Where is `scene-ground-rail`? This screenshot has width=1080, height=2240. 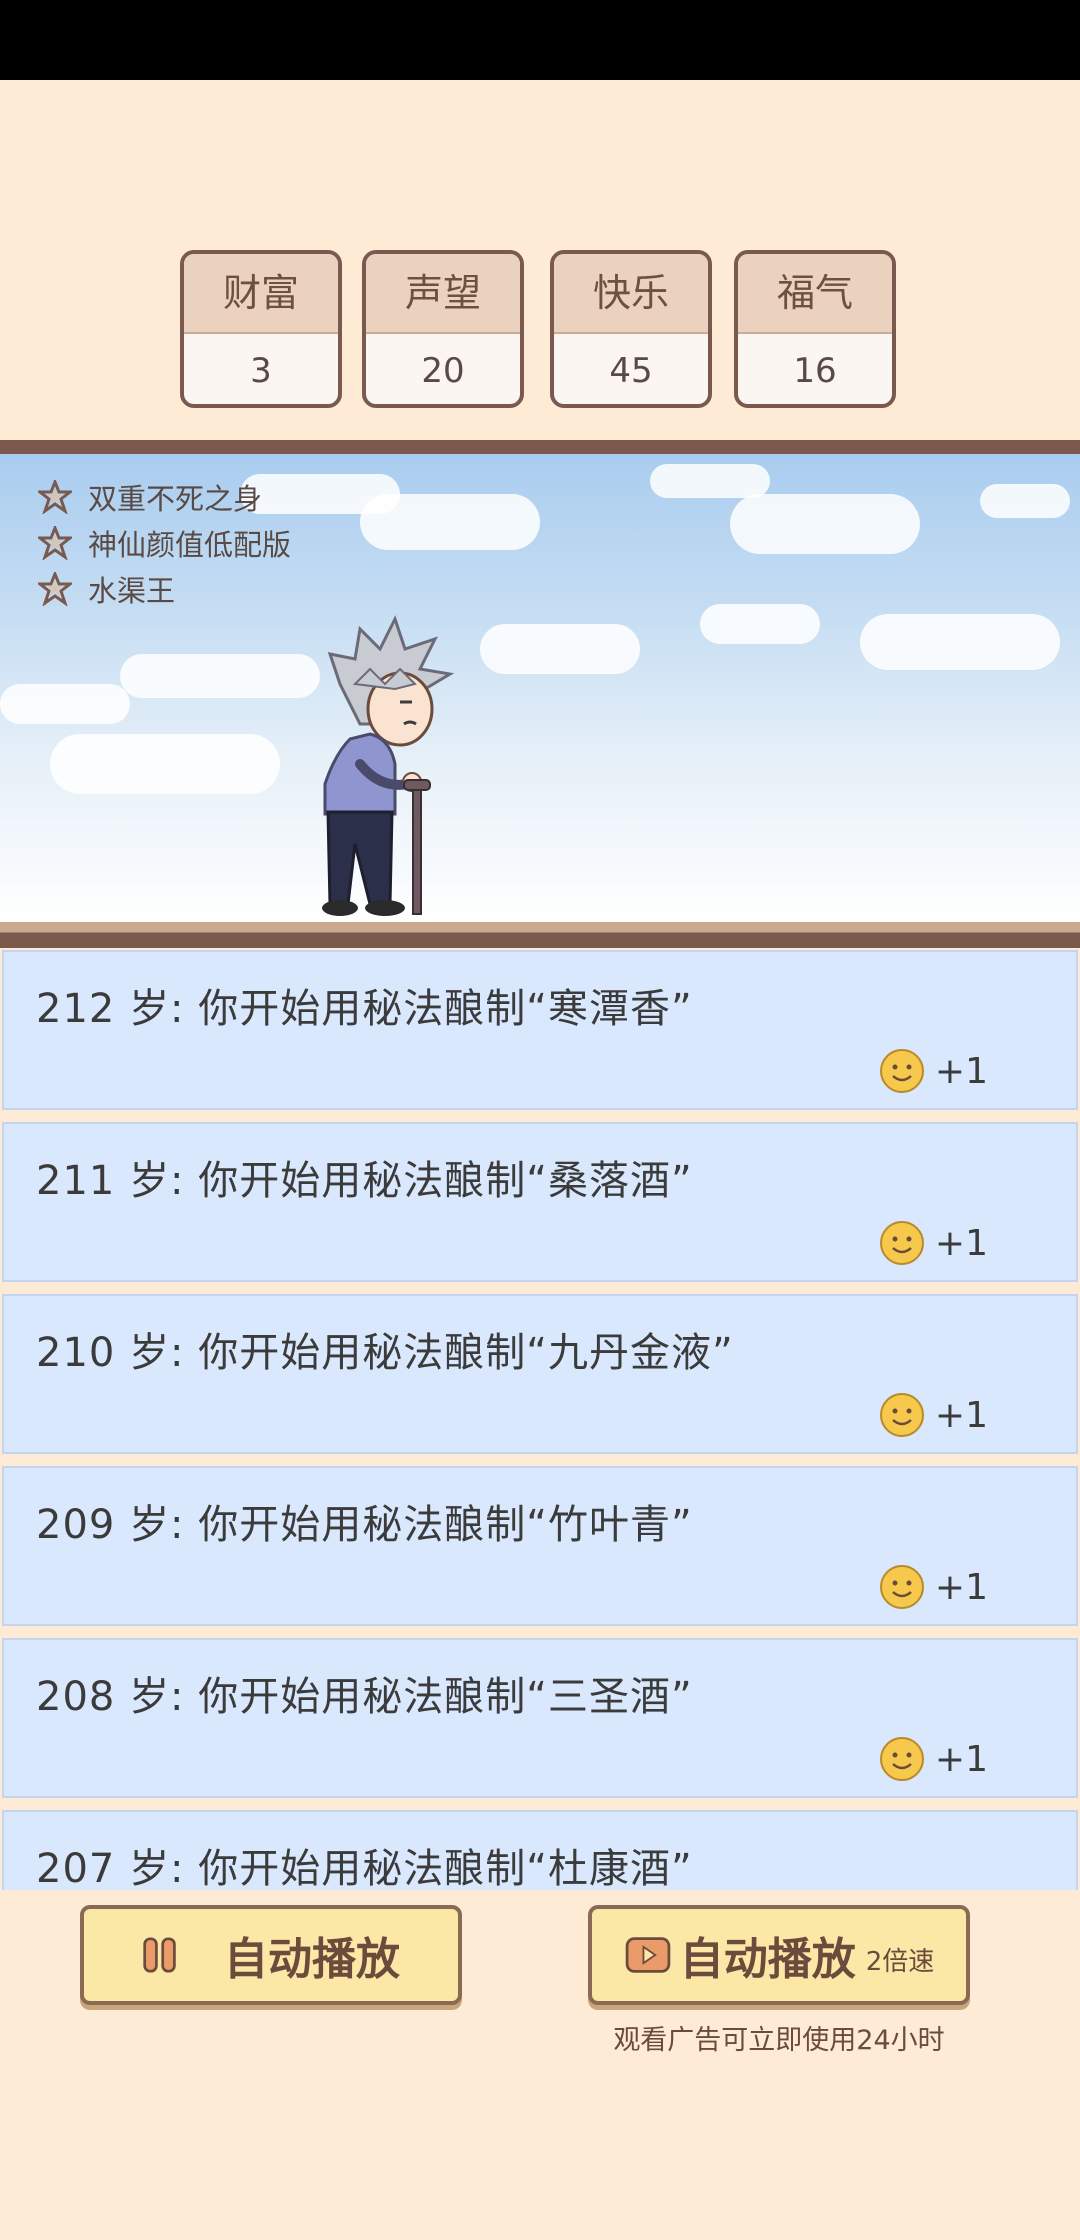 scene-ground-rail is located at coordinates (540, 935).